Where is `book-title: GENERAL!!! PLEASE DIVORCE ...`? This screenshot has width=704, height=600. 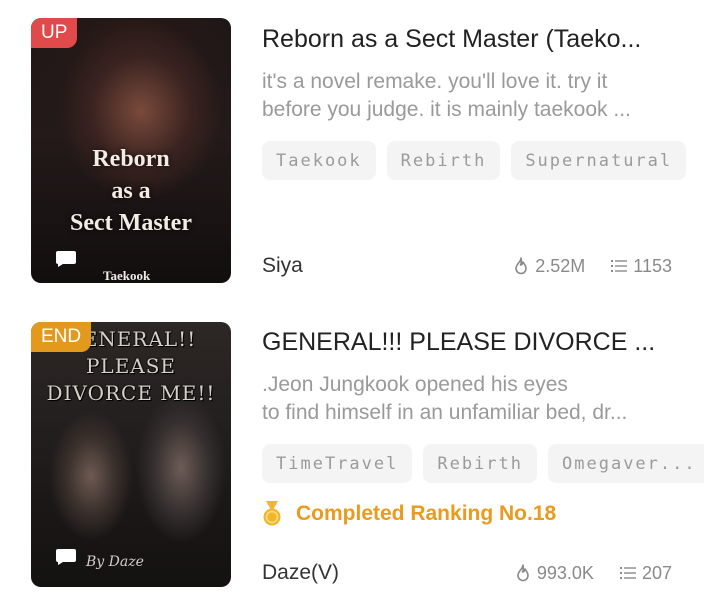 book-title: GENERAL!!! PLEASE DIVORCE ... is located at coordinates (467, 342).